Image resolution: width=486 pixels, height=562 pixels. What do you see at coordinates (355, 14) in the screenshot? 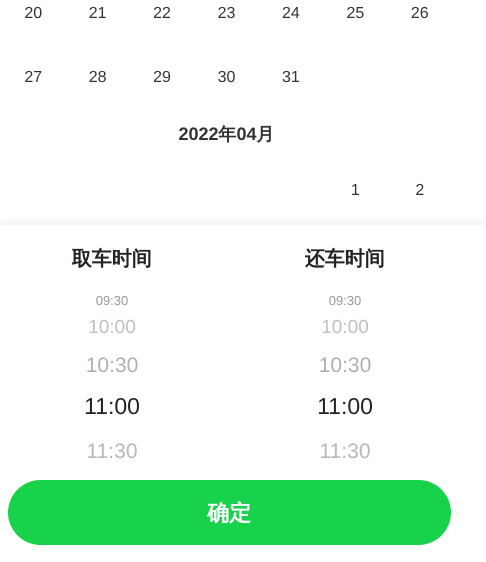
I see `calendar-day: 25` at bounding box center [355, 14].